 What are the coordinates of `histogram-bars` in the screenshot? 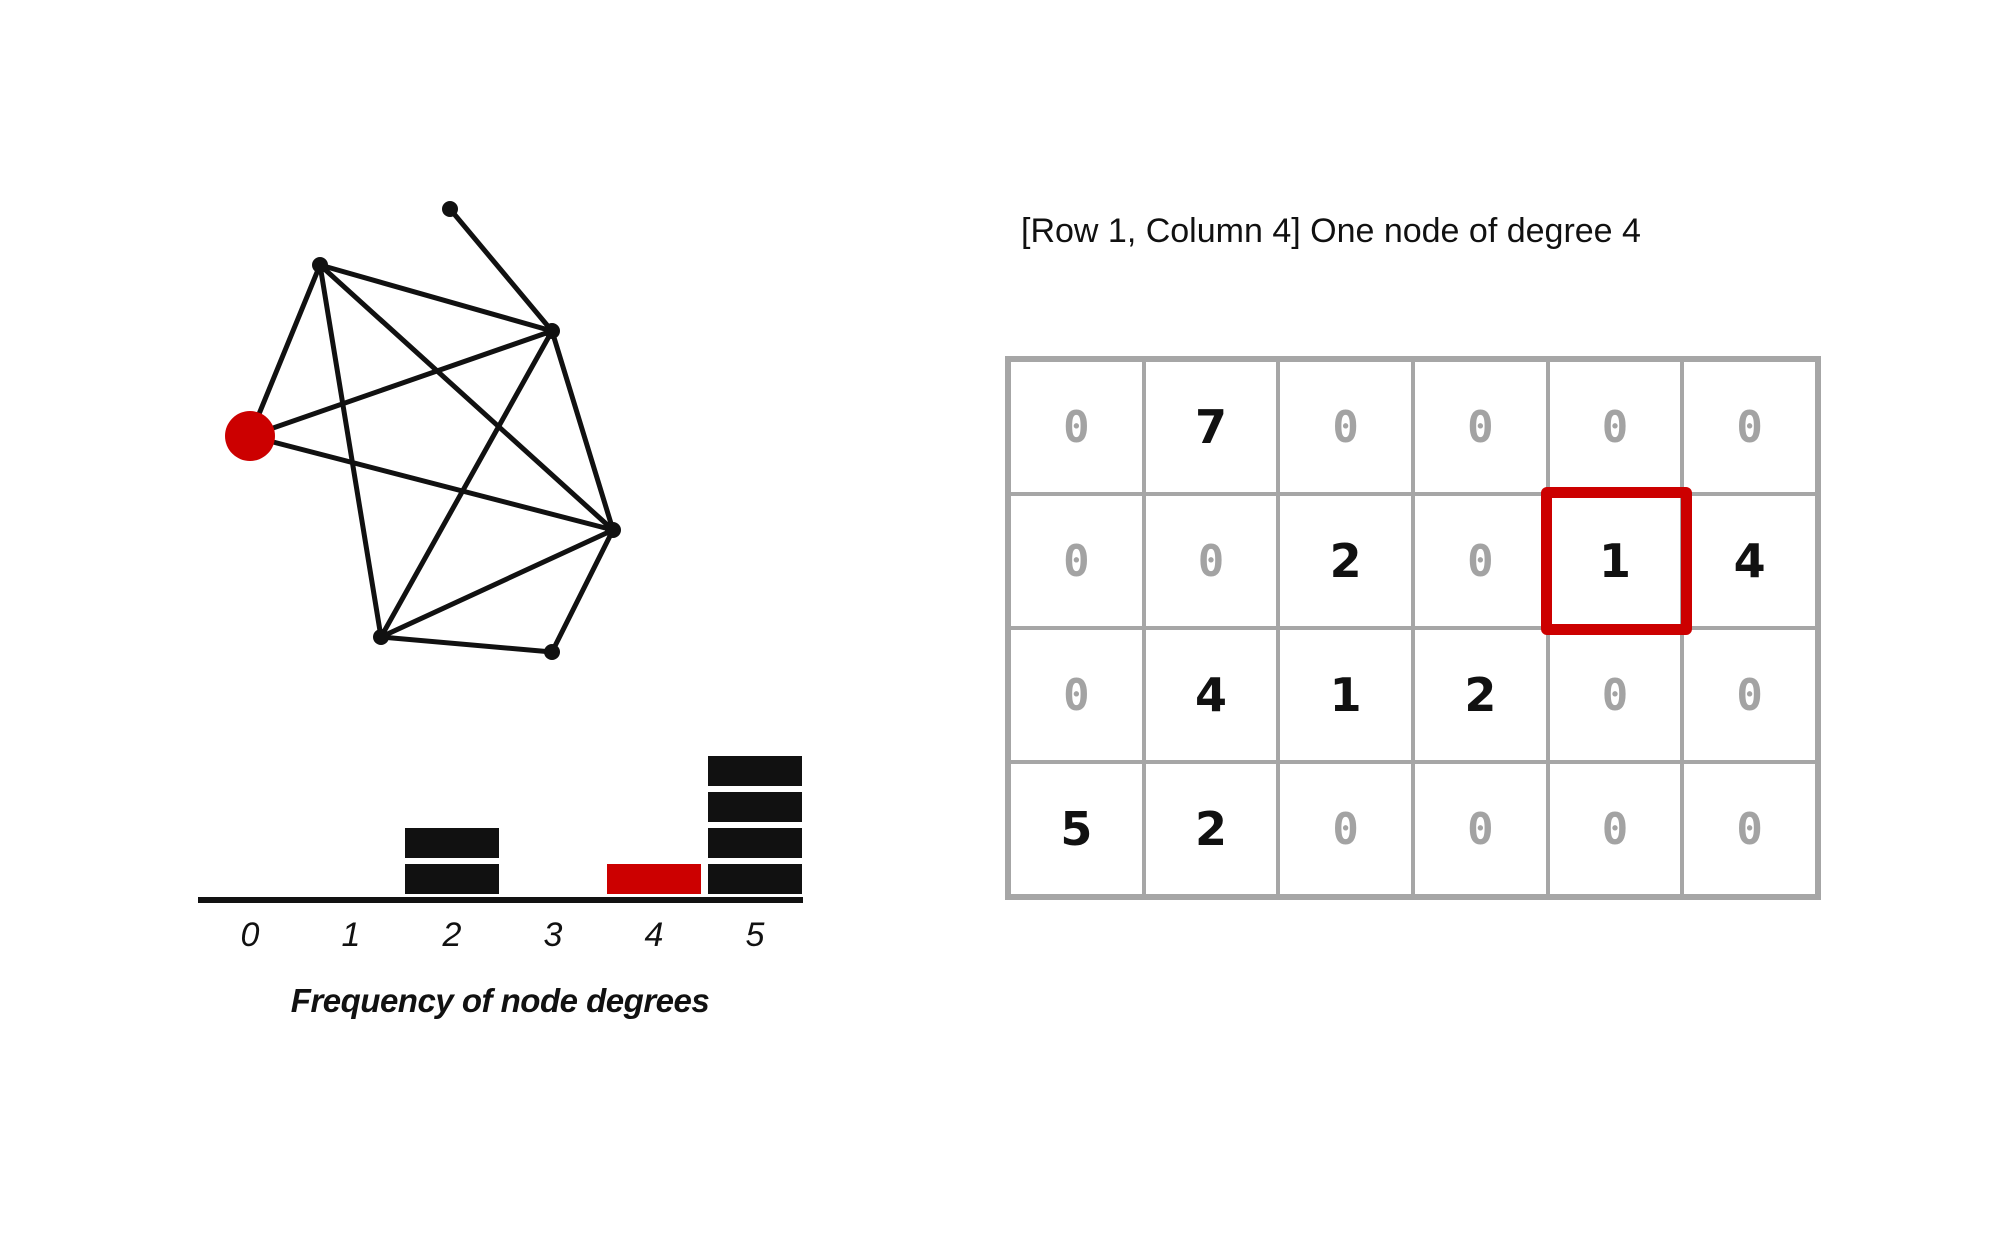 It's located at (603, 825).